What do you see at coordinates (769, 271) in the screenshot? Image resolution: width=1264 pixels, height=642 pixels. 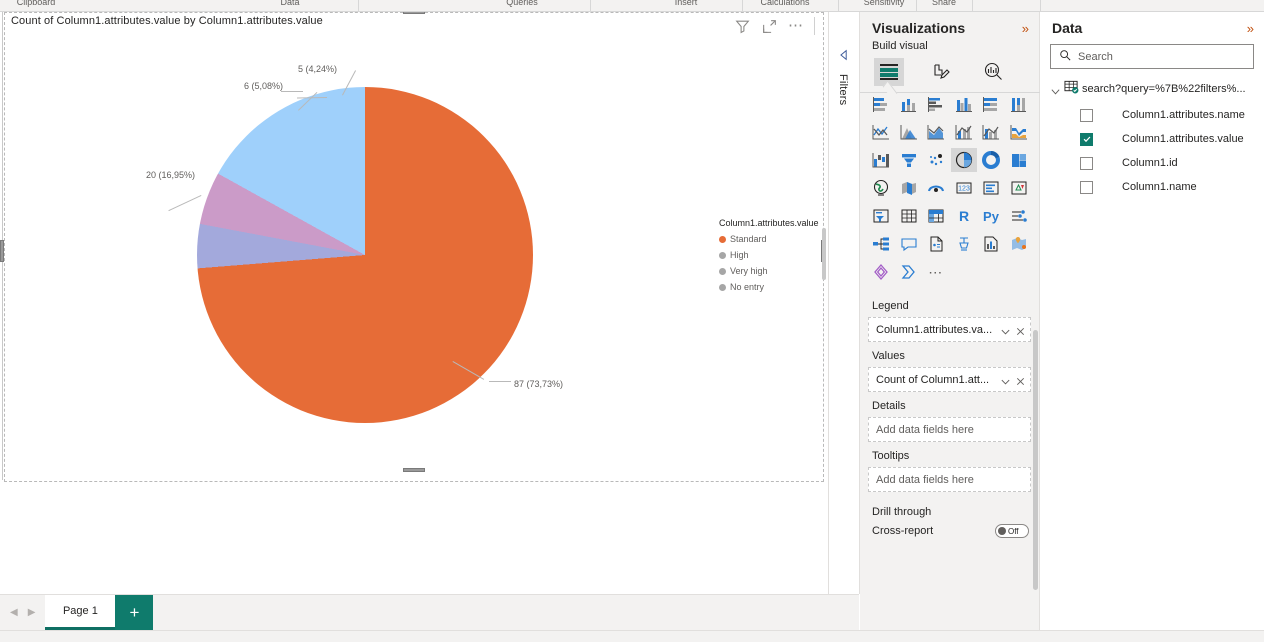 I see `legend-item-very-high: Very high` at bounding box center [769, 271].